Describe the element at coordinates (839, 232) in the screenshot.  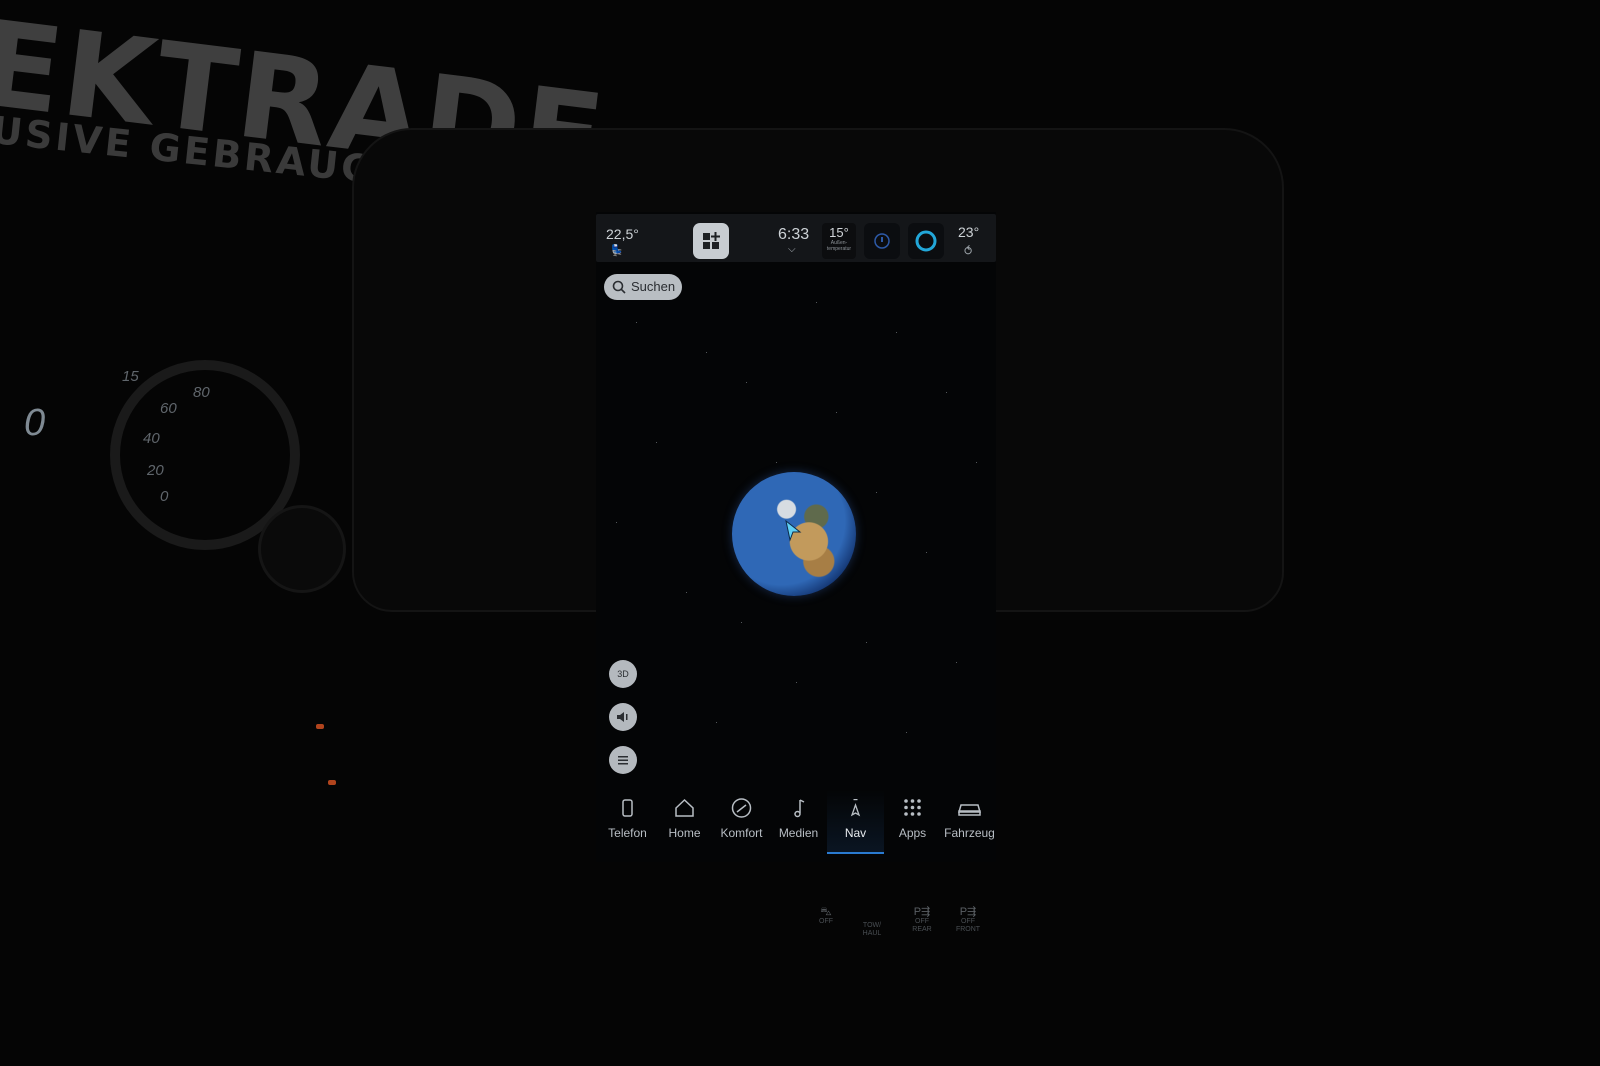
I see `outside-temp-value: 15°` at that location.